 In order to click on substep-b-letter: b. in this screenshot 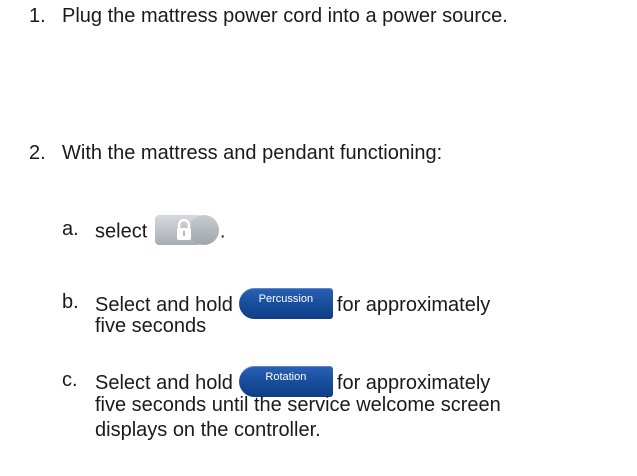, I will do `click(70, 302)`.